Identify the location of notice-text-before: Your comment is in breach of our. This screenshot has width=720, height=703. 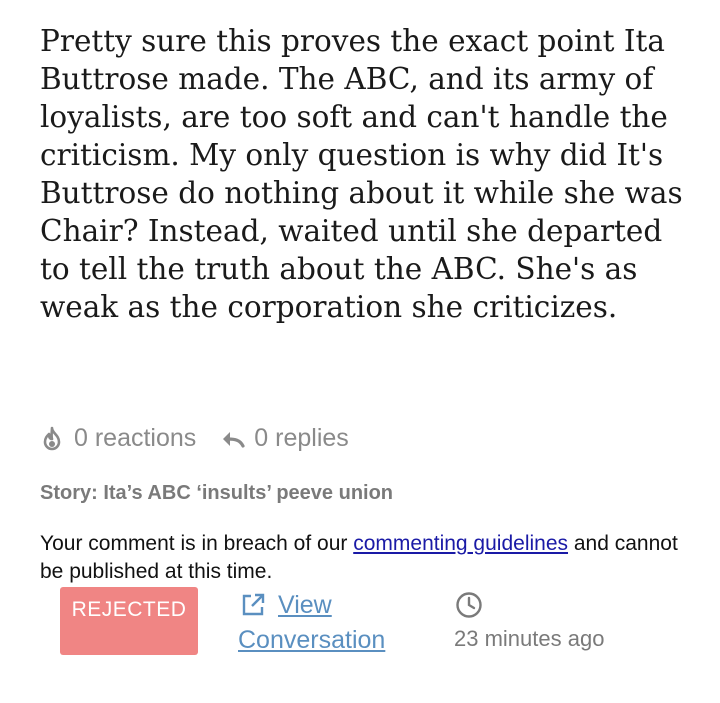
(197, 543).